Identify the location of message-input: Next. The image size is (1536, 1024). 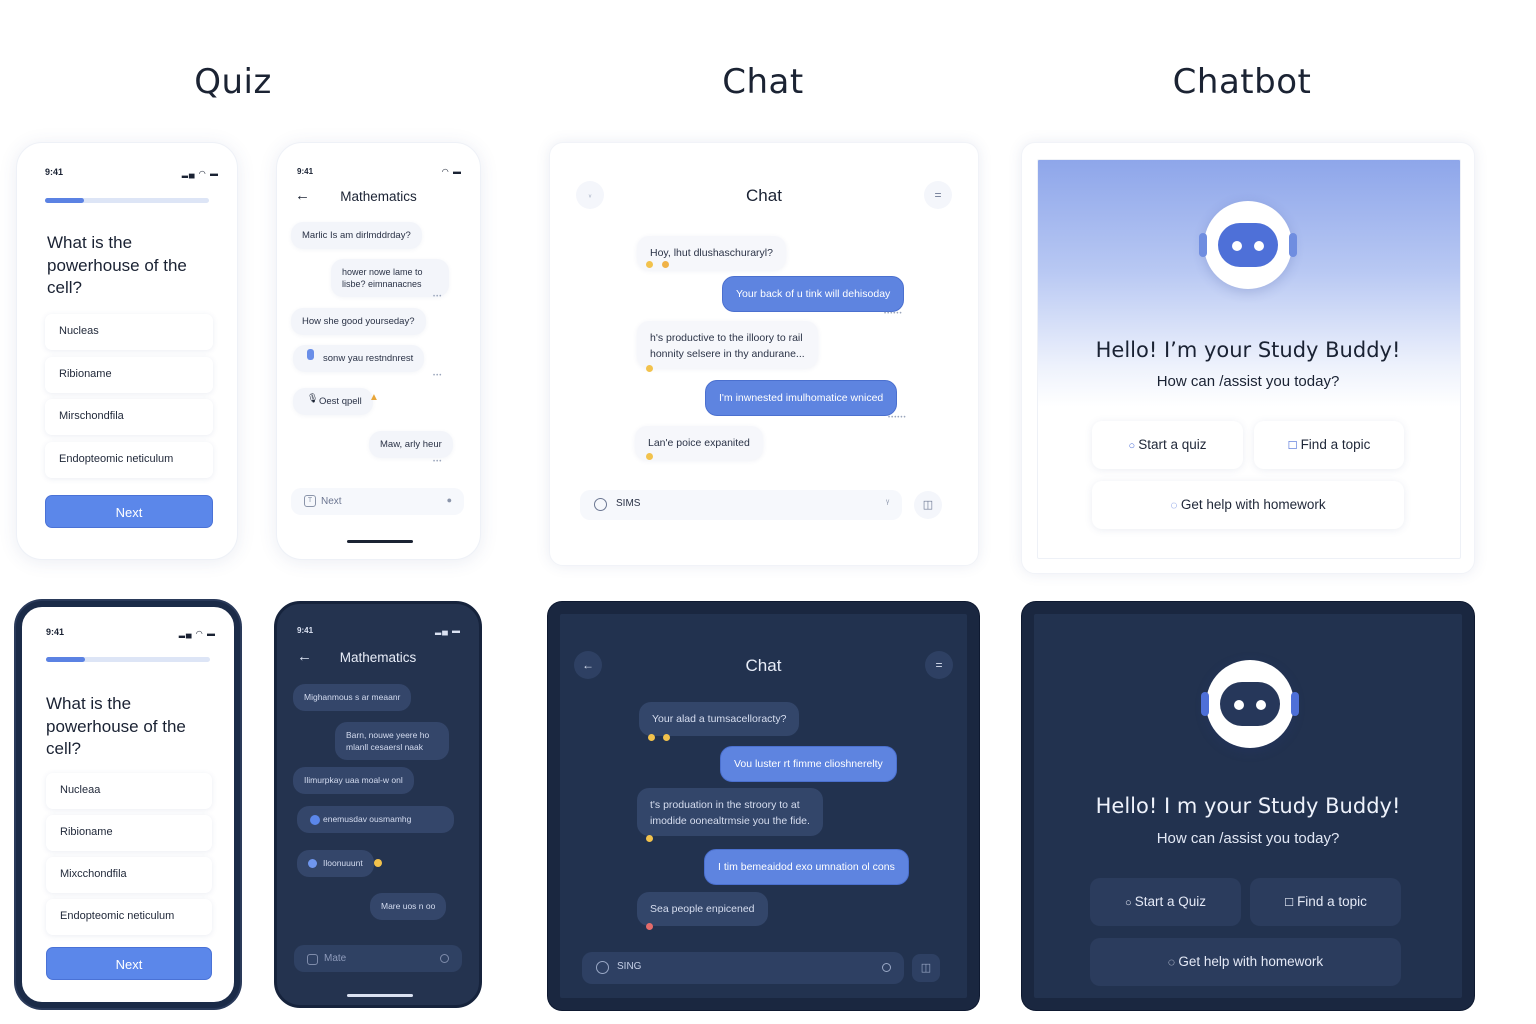
(377, 501).